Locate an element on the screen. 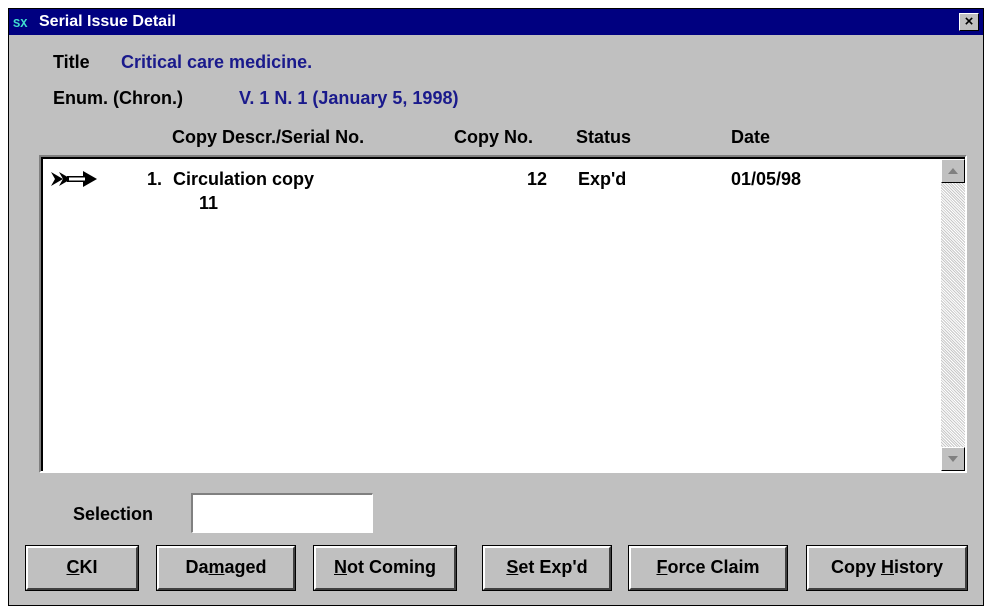 The width and height of the screenshot is (986, 609). column-header-date: Date is located at coordinates (751, 137).